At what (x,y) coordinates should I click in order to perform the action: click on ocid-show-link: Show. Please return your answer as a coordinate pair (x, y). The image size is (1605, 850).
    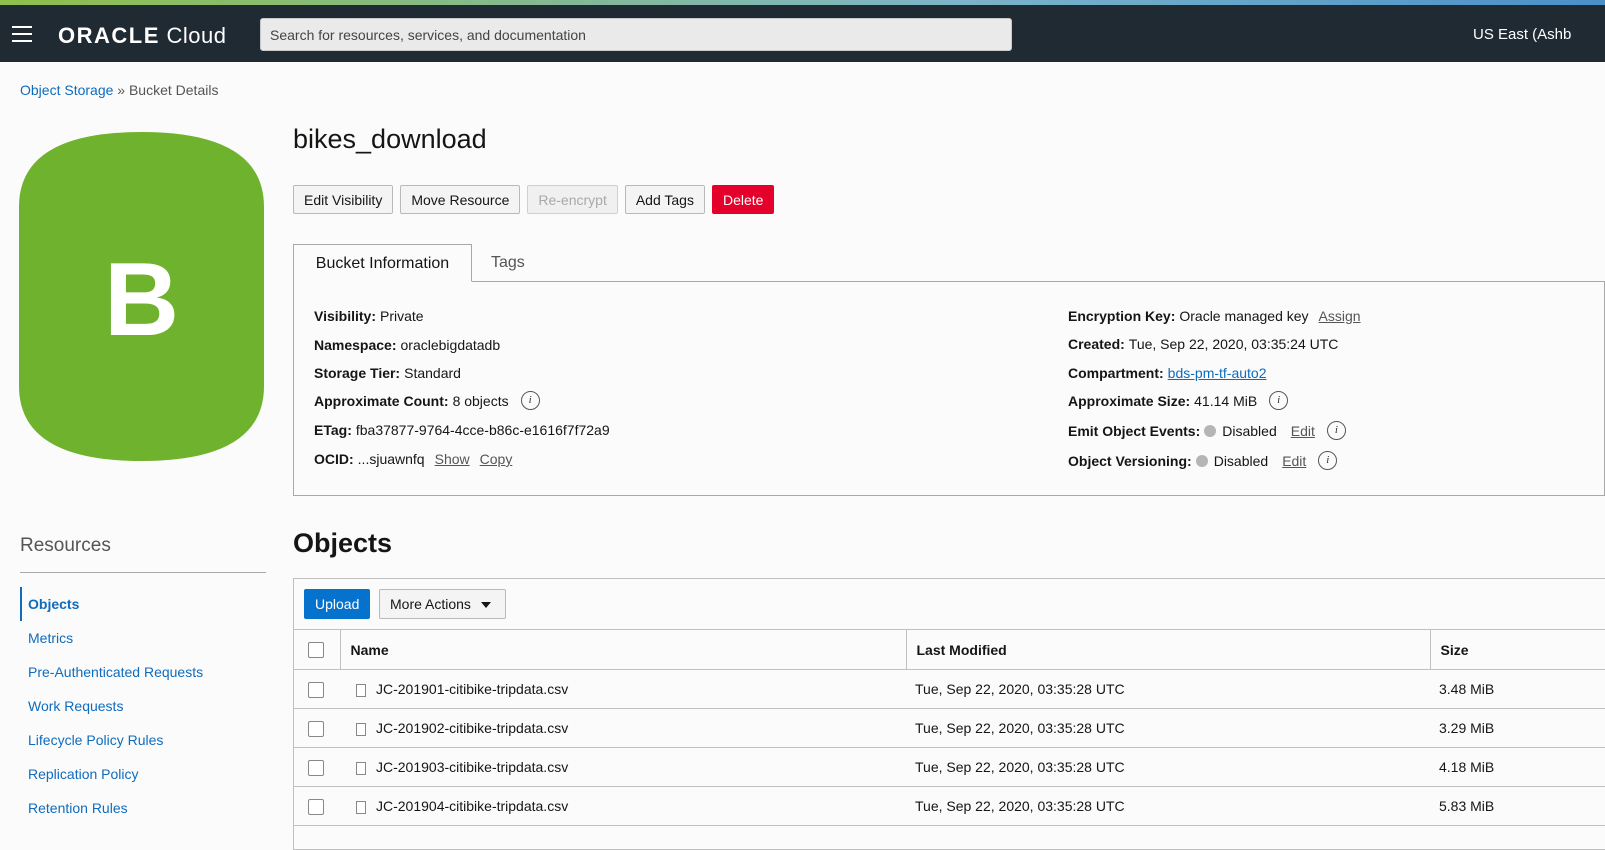
    Looking at the image, I should click on (452, 459).